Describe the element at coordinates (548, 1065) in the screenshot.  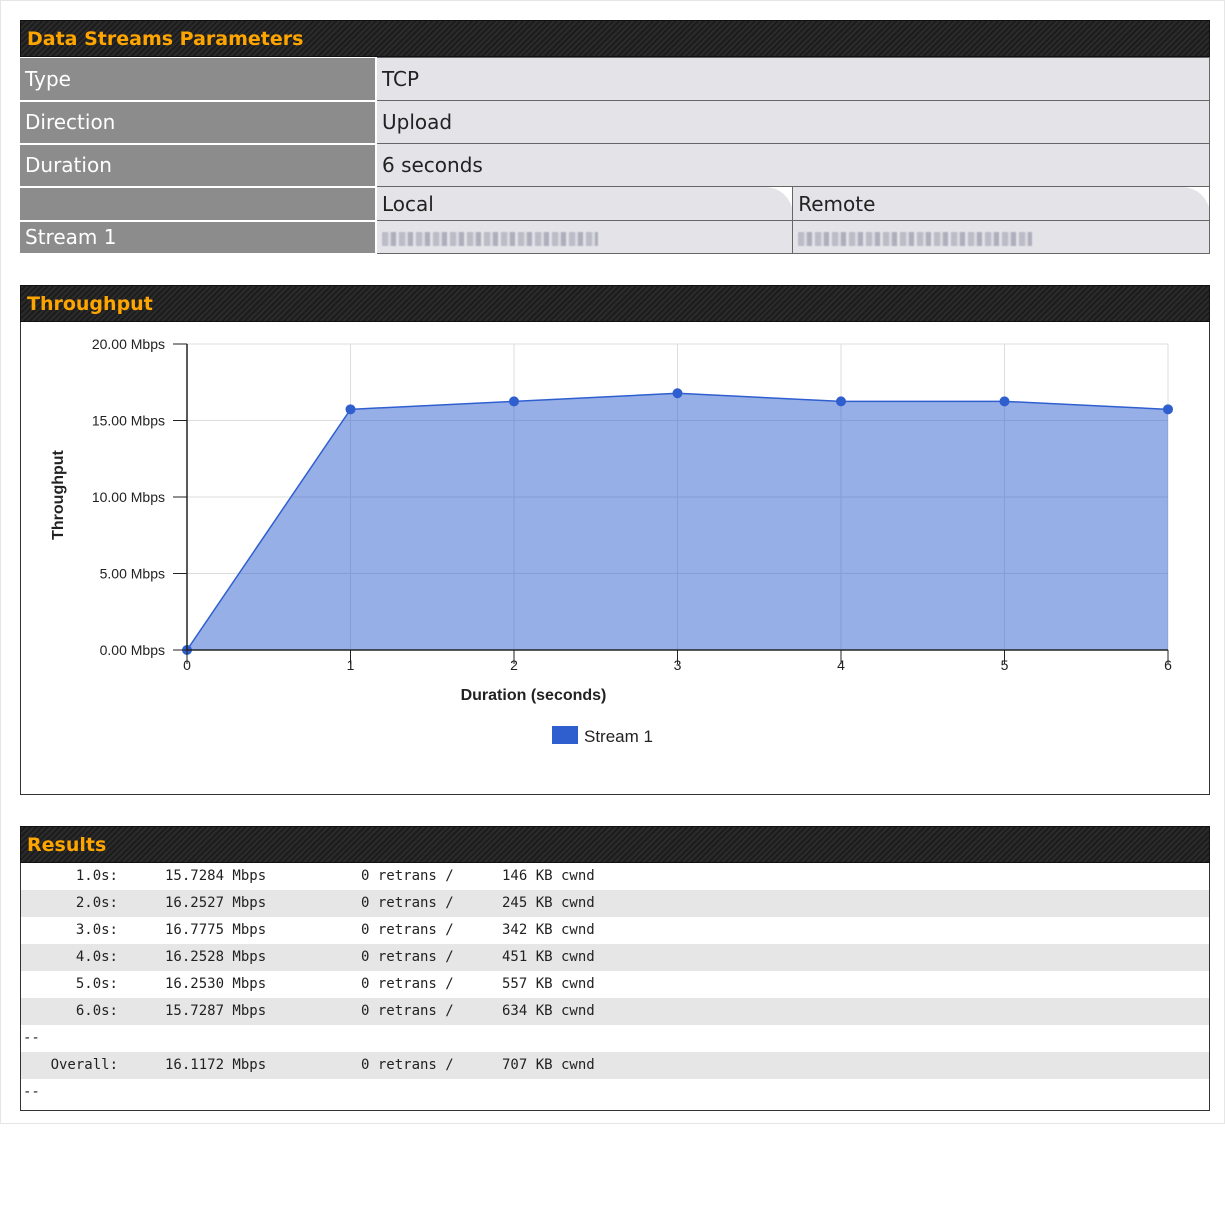
I see `overall-cwnd: 707 KB cwnd` at that location.